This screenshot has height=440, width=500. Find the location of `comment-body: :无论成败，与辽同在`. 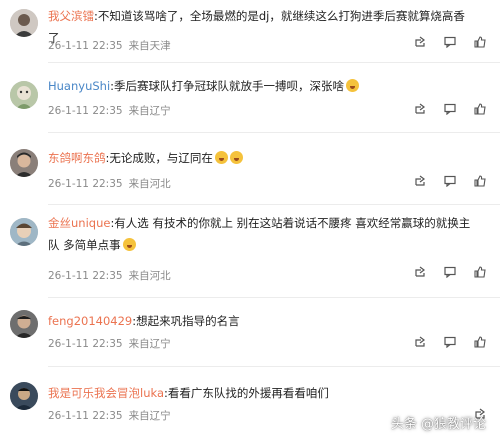

comment-body: :无论成败，与辽同在 is located at coordinates (159, 158).